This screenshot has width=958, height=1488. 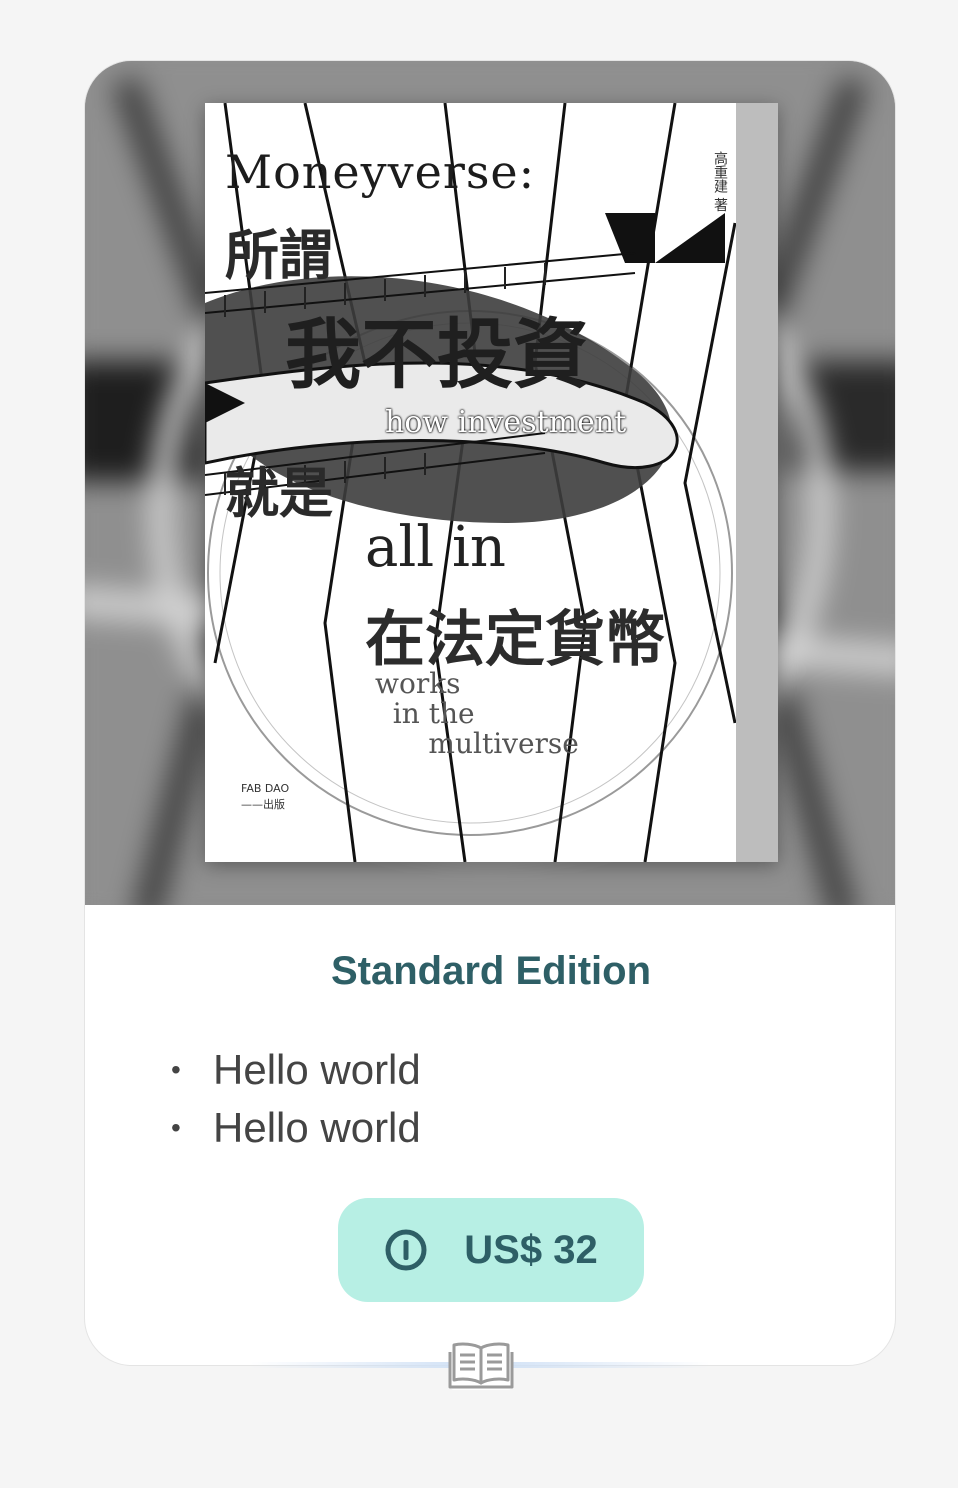 I want to click on book-open-icon, so click(x=481, y=1365).